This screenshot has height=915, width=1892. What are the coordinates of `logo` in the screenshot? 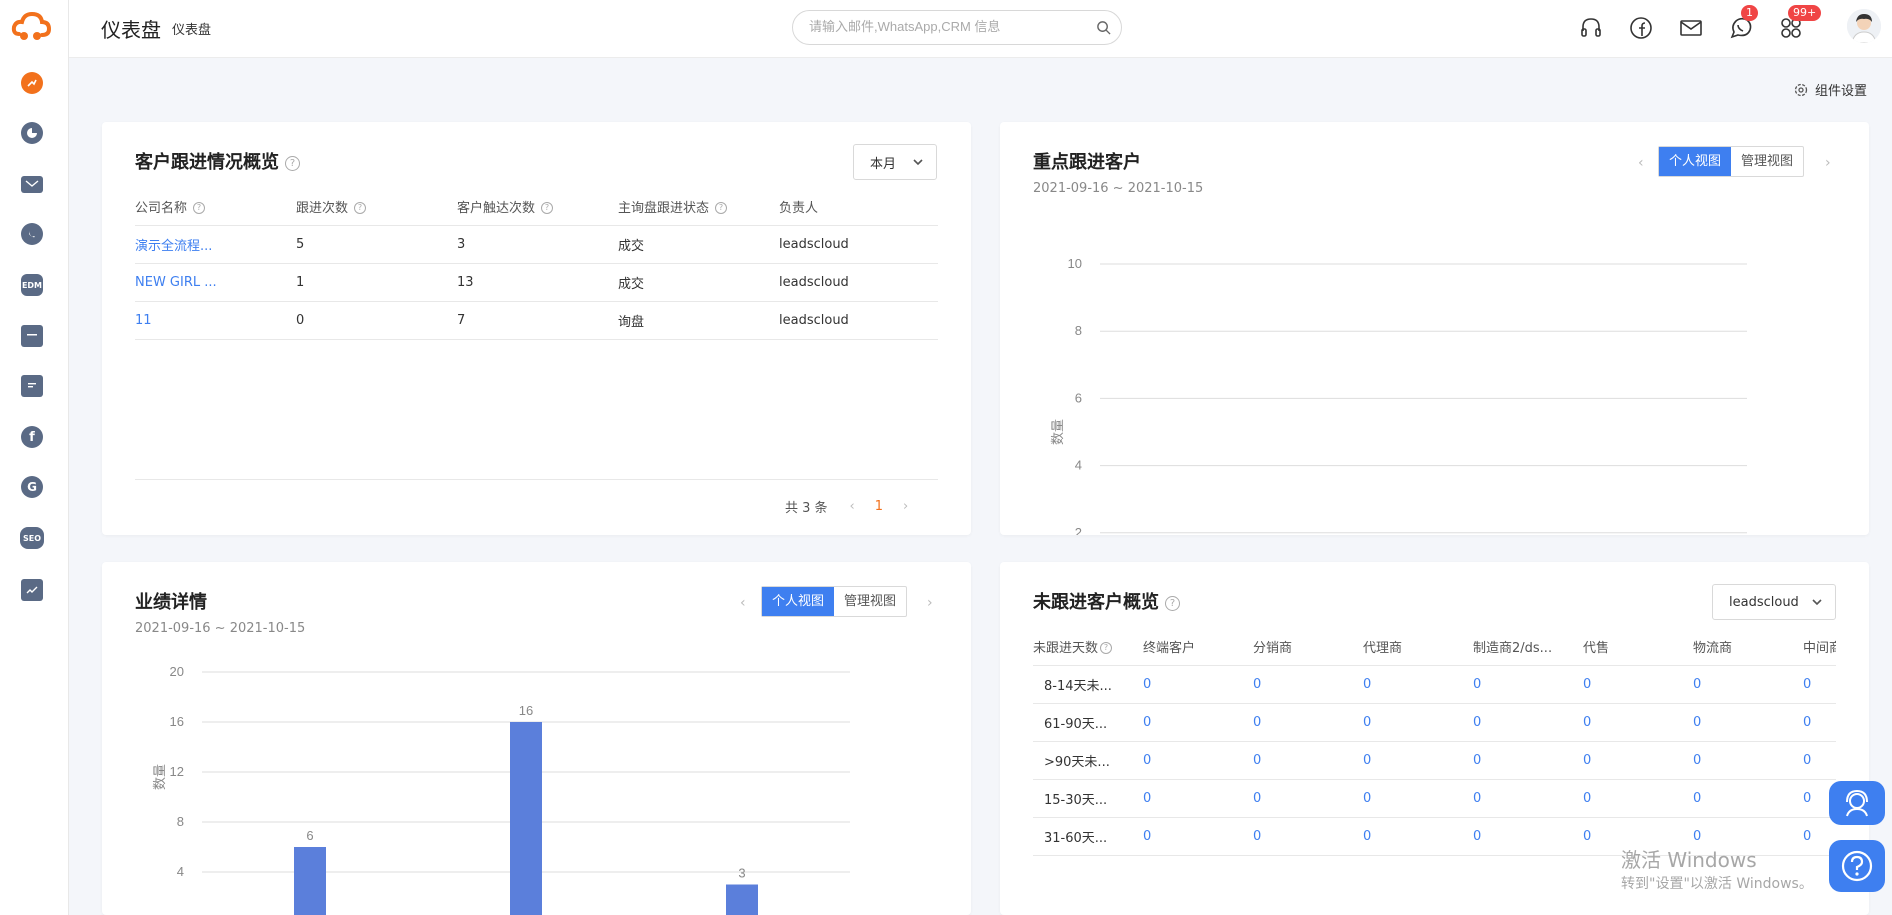 It's located at (31, 28).